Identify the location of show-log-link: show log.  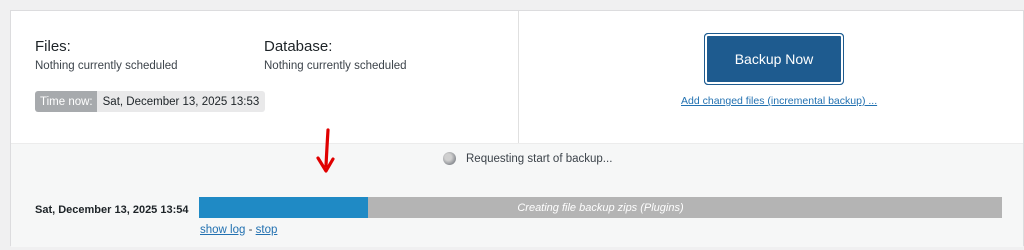
(222, 230).